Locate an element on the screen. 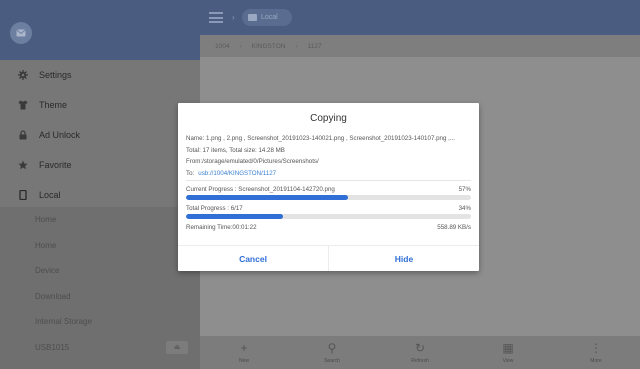  new-button: + New is located at coordinates (244, 352).